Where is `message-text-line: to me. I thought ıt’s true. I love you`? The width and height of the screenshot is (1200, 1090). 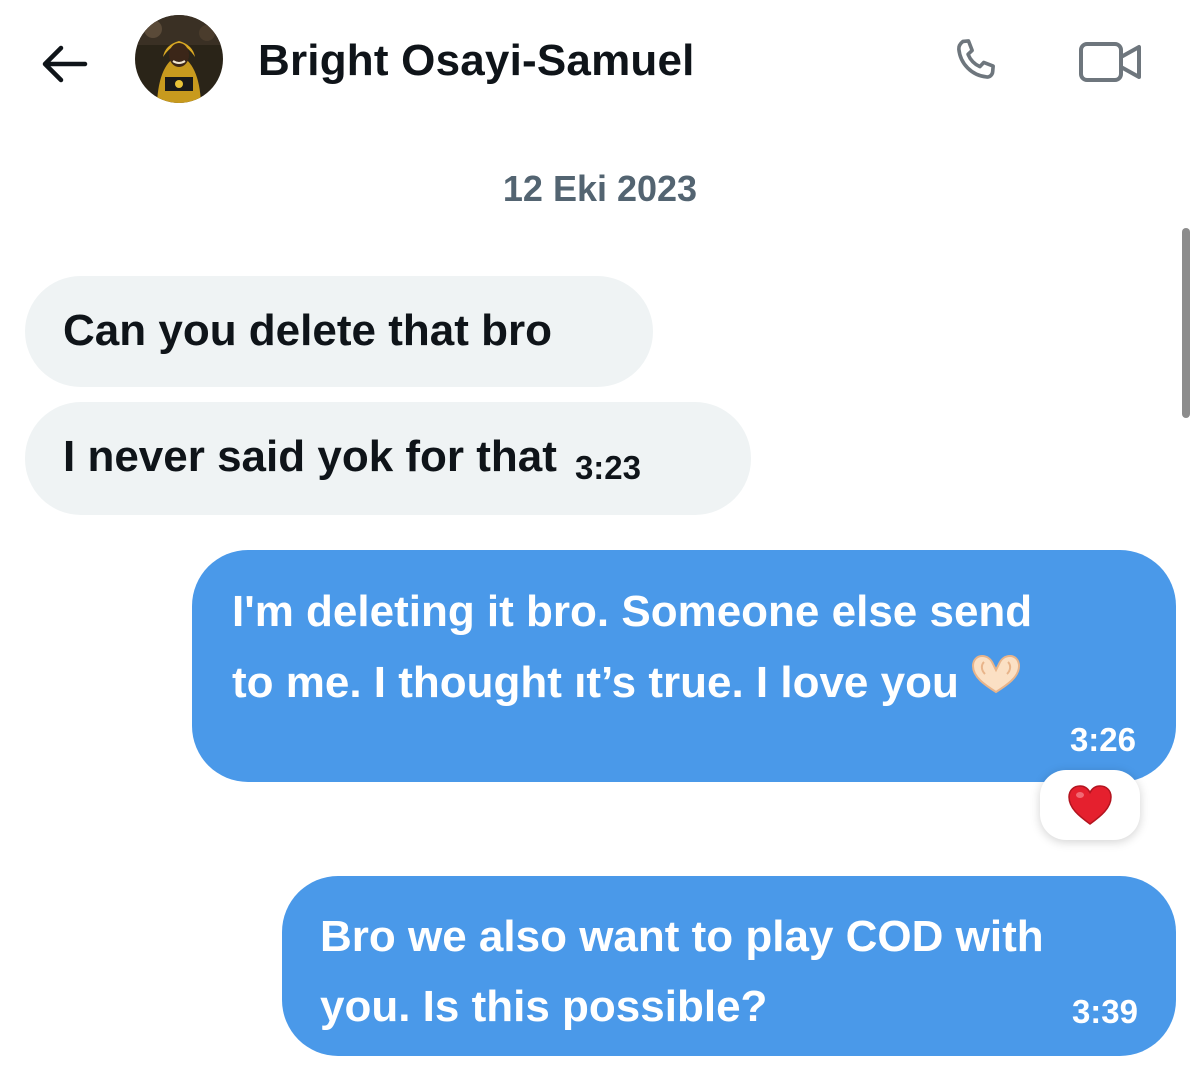 message-text-line: to me. I thought ıt’s true. I love you is located at coordinates (595, 682).